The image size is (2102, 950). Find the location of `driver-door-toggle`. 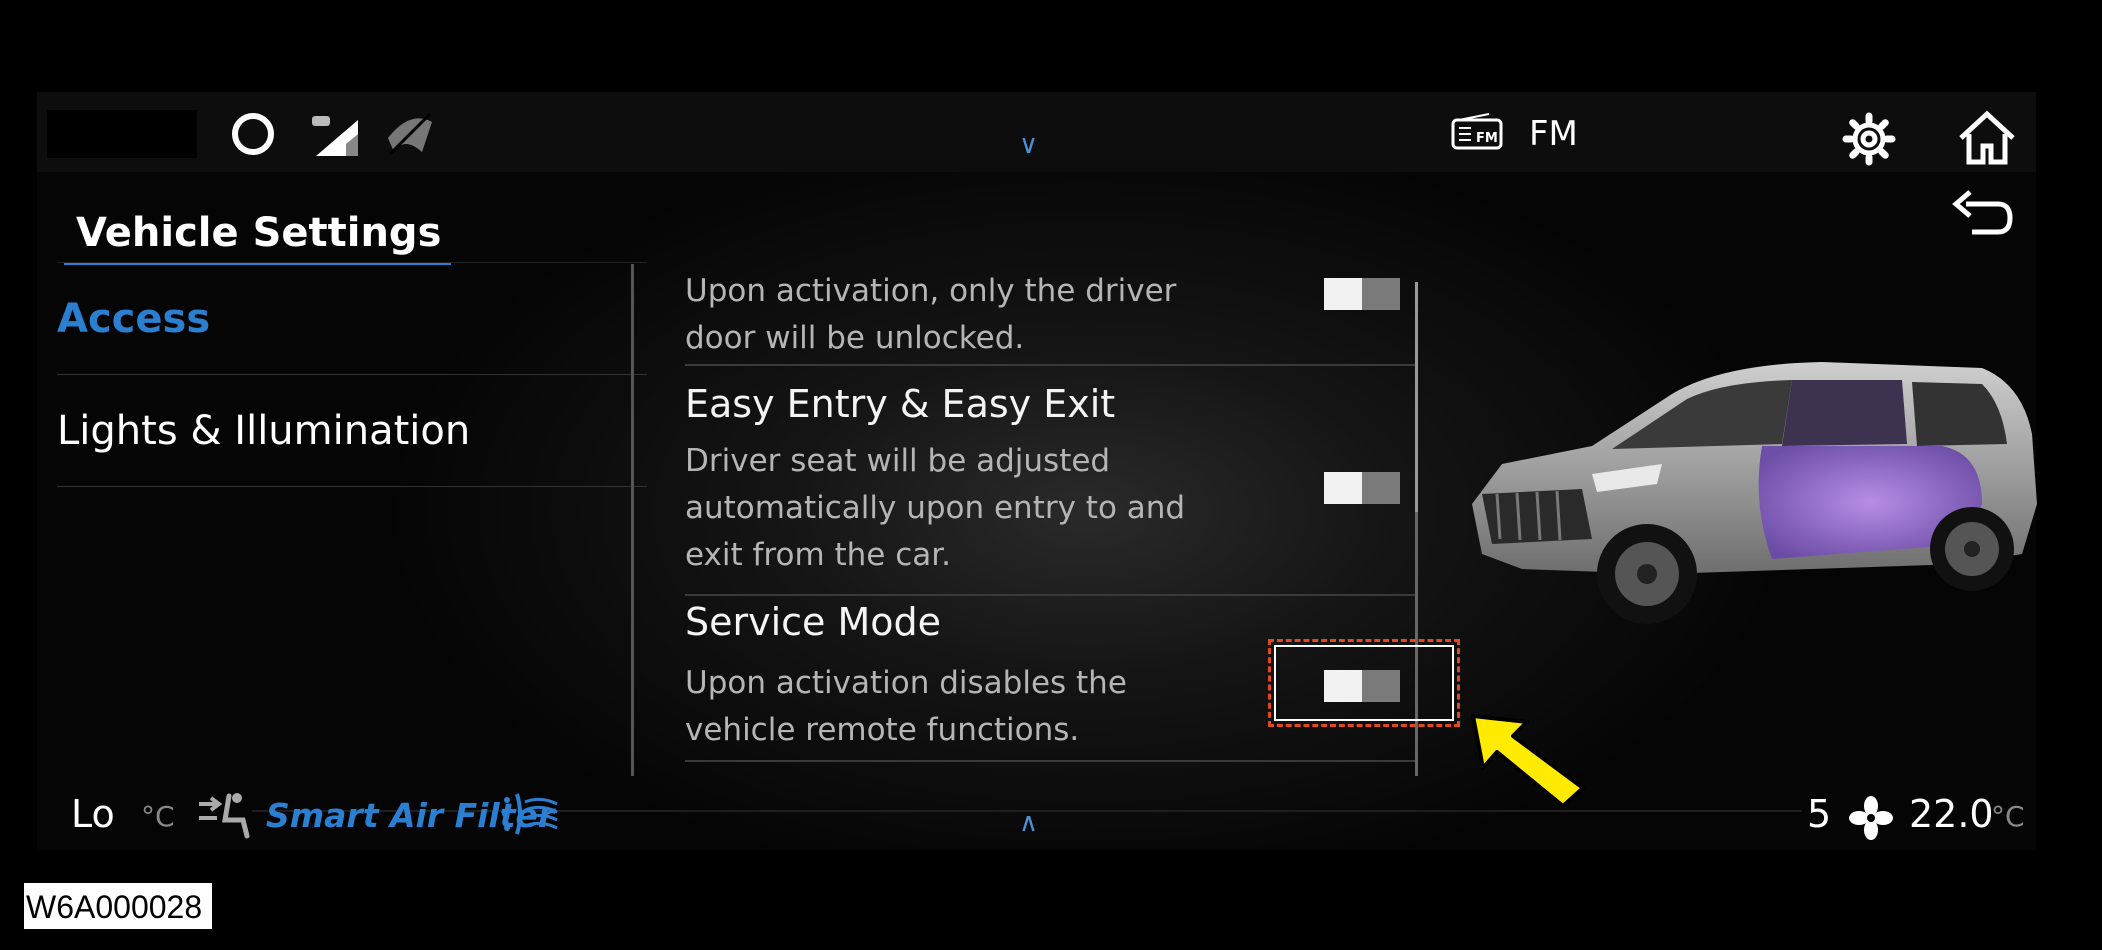

driver-door-toggle is located at coordinates (1362, 294).